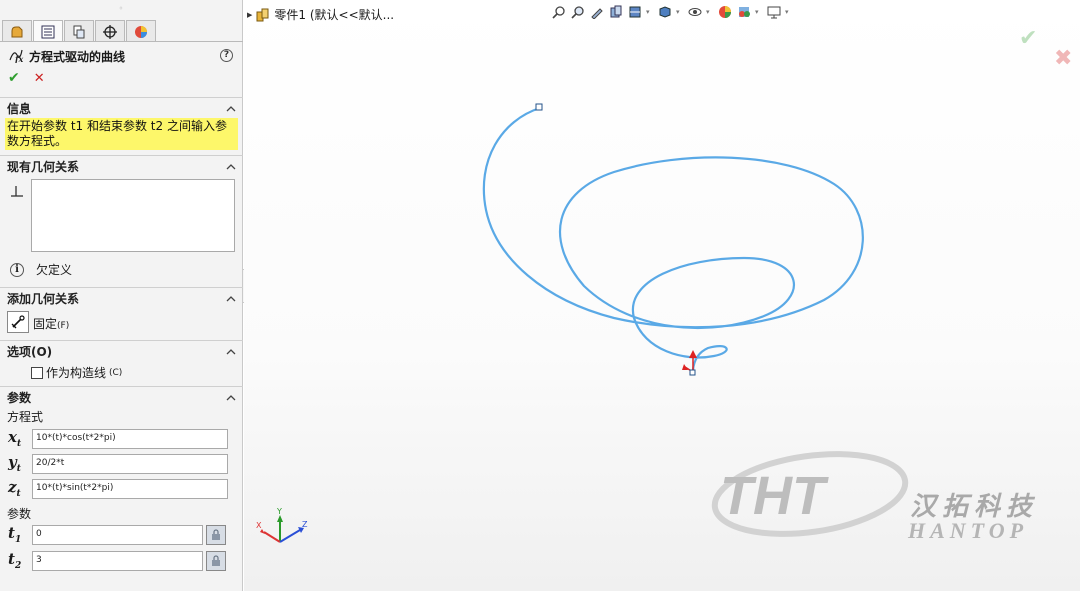  I want to click on construction-mnemonic: (C), so click(116, 372).